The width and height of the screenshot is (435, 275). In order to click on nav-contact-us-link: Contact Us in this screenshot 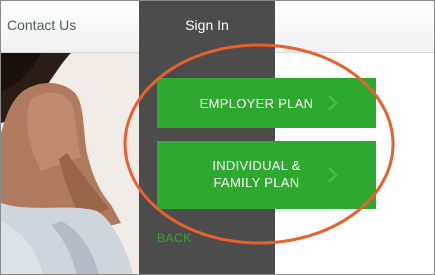, I will do `click(41, 25)`.